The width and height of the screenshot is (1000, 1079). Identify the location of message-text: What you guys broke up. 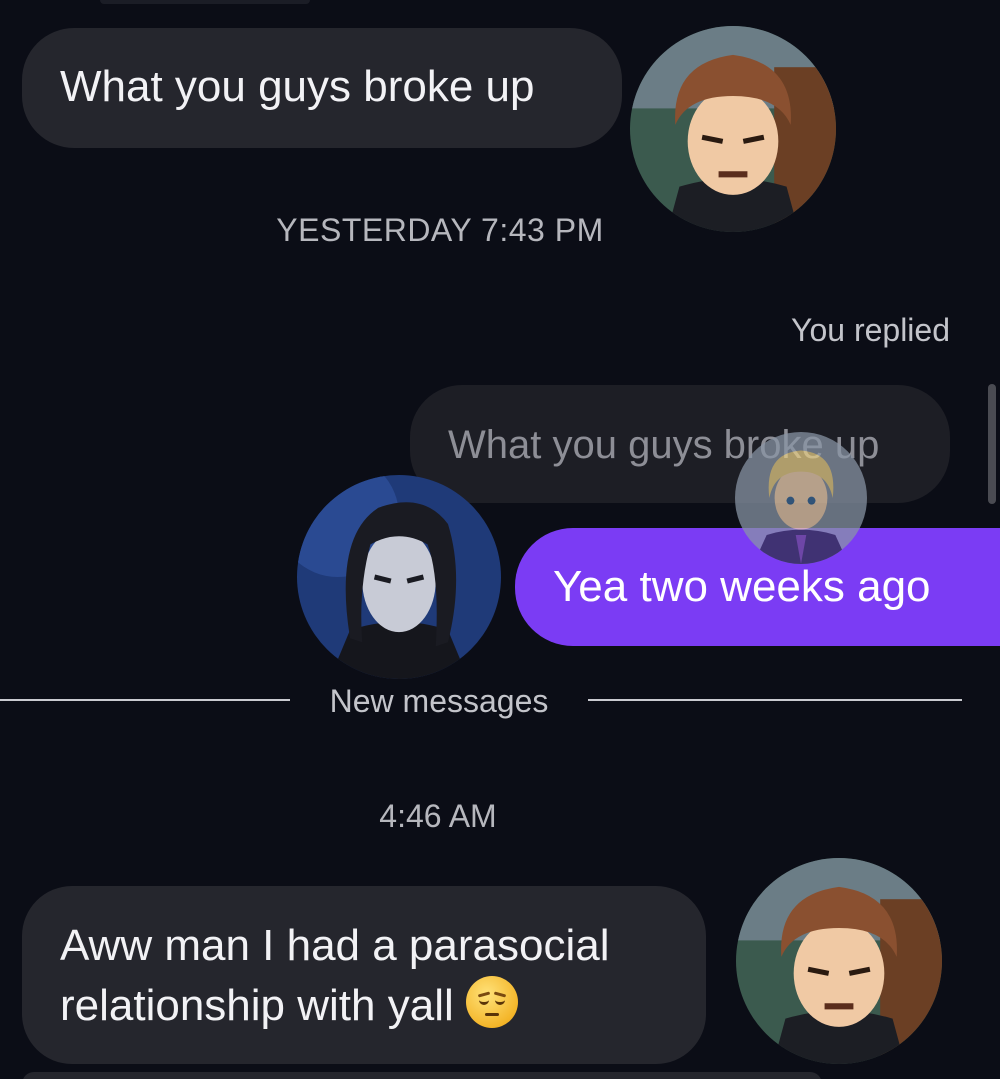
(297, 86).